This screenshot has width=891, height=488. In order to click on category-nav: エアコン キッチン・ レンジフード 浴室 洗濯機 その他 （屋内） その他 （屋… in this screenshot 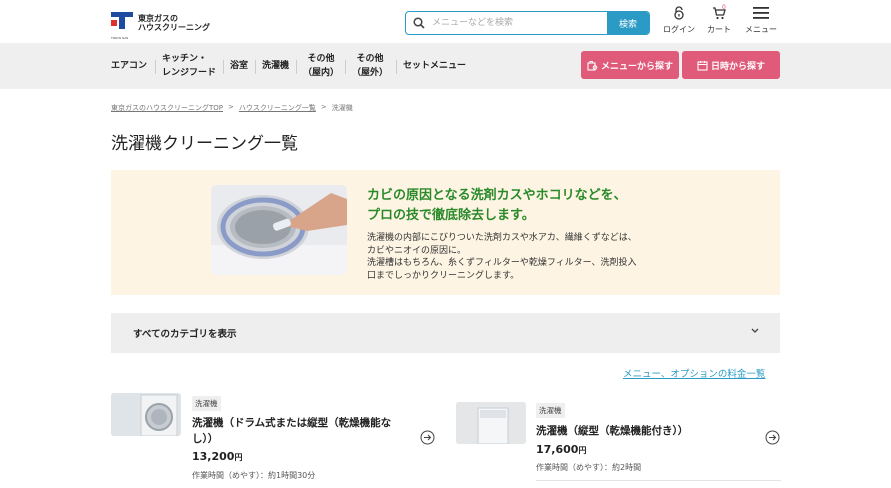, I will do `click(445, 66)`.